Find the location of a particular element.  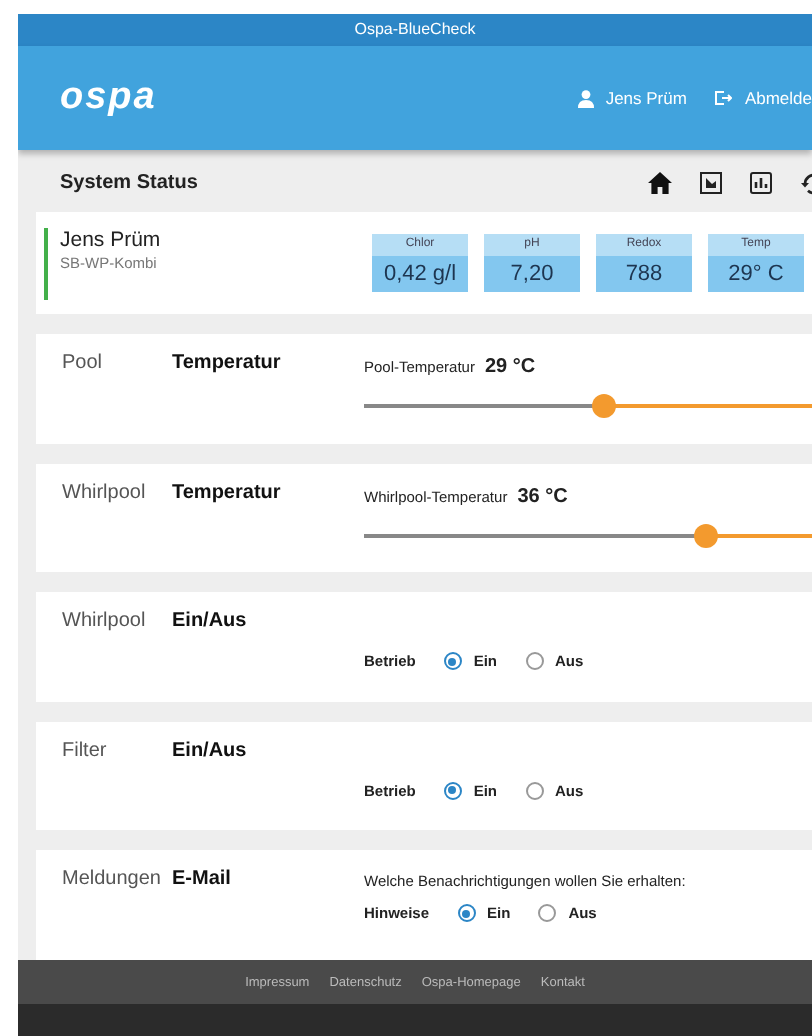

section-category: Meldungen is located at coordinates (112, 881).